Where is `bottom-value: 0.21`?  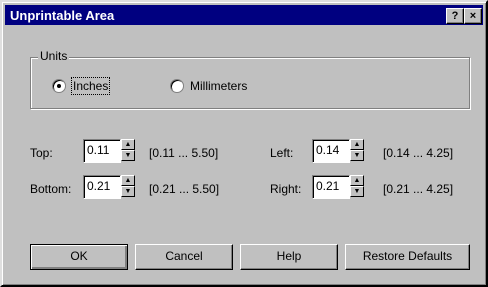 bottom-value: 0.21 is located at coordinates (99, 186).